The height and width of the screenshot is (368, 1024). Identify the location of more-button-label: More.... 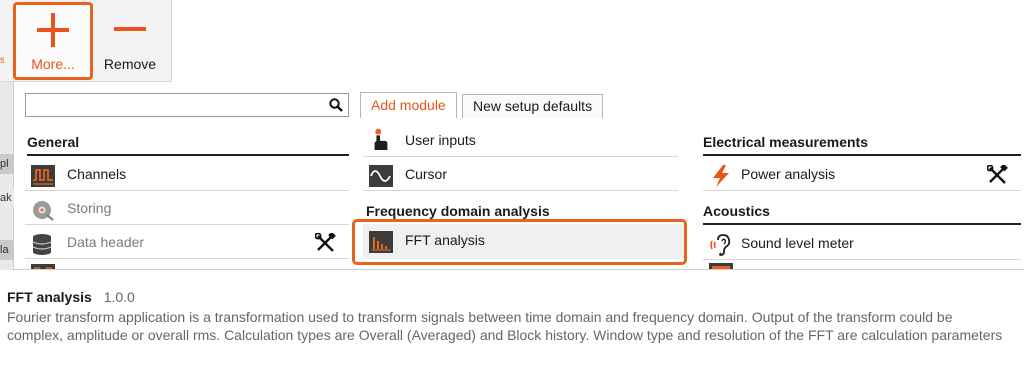
(53, 64).